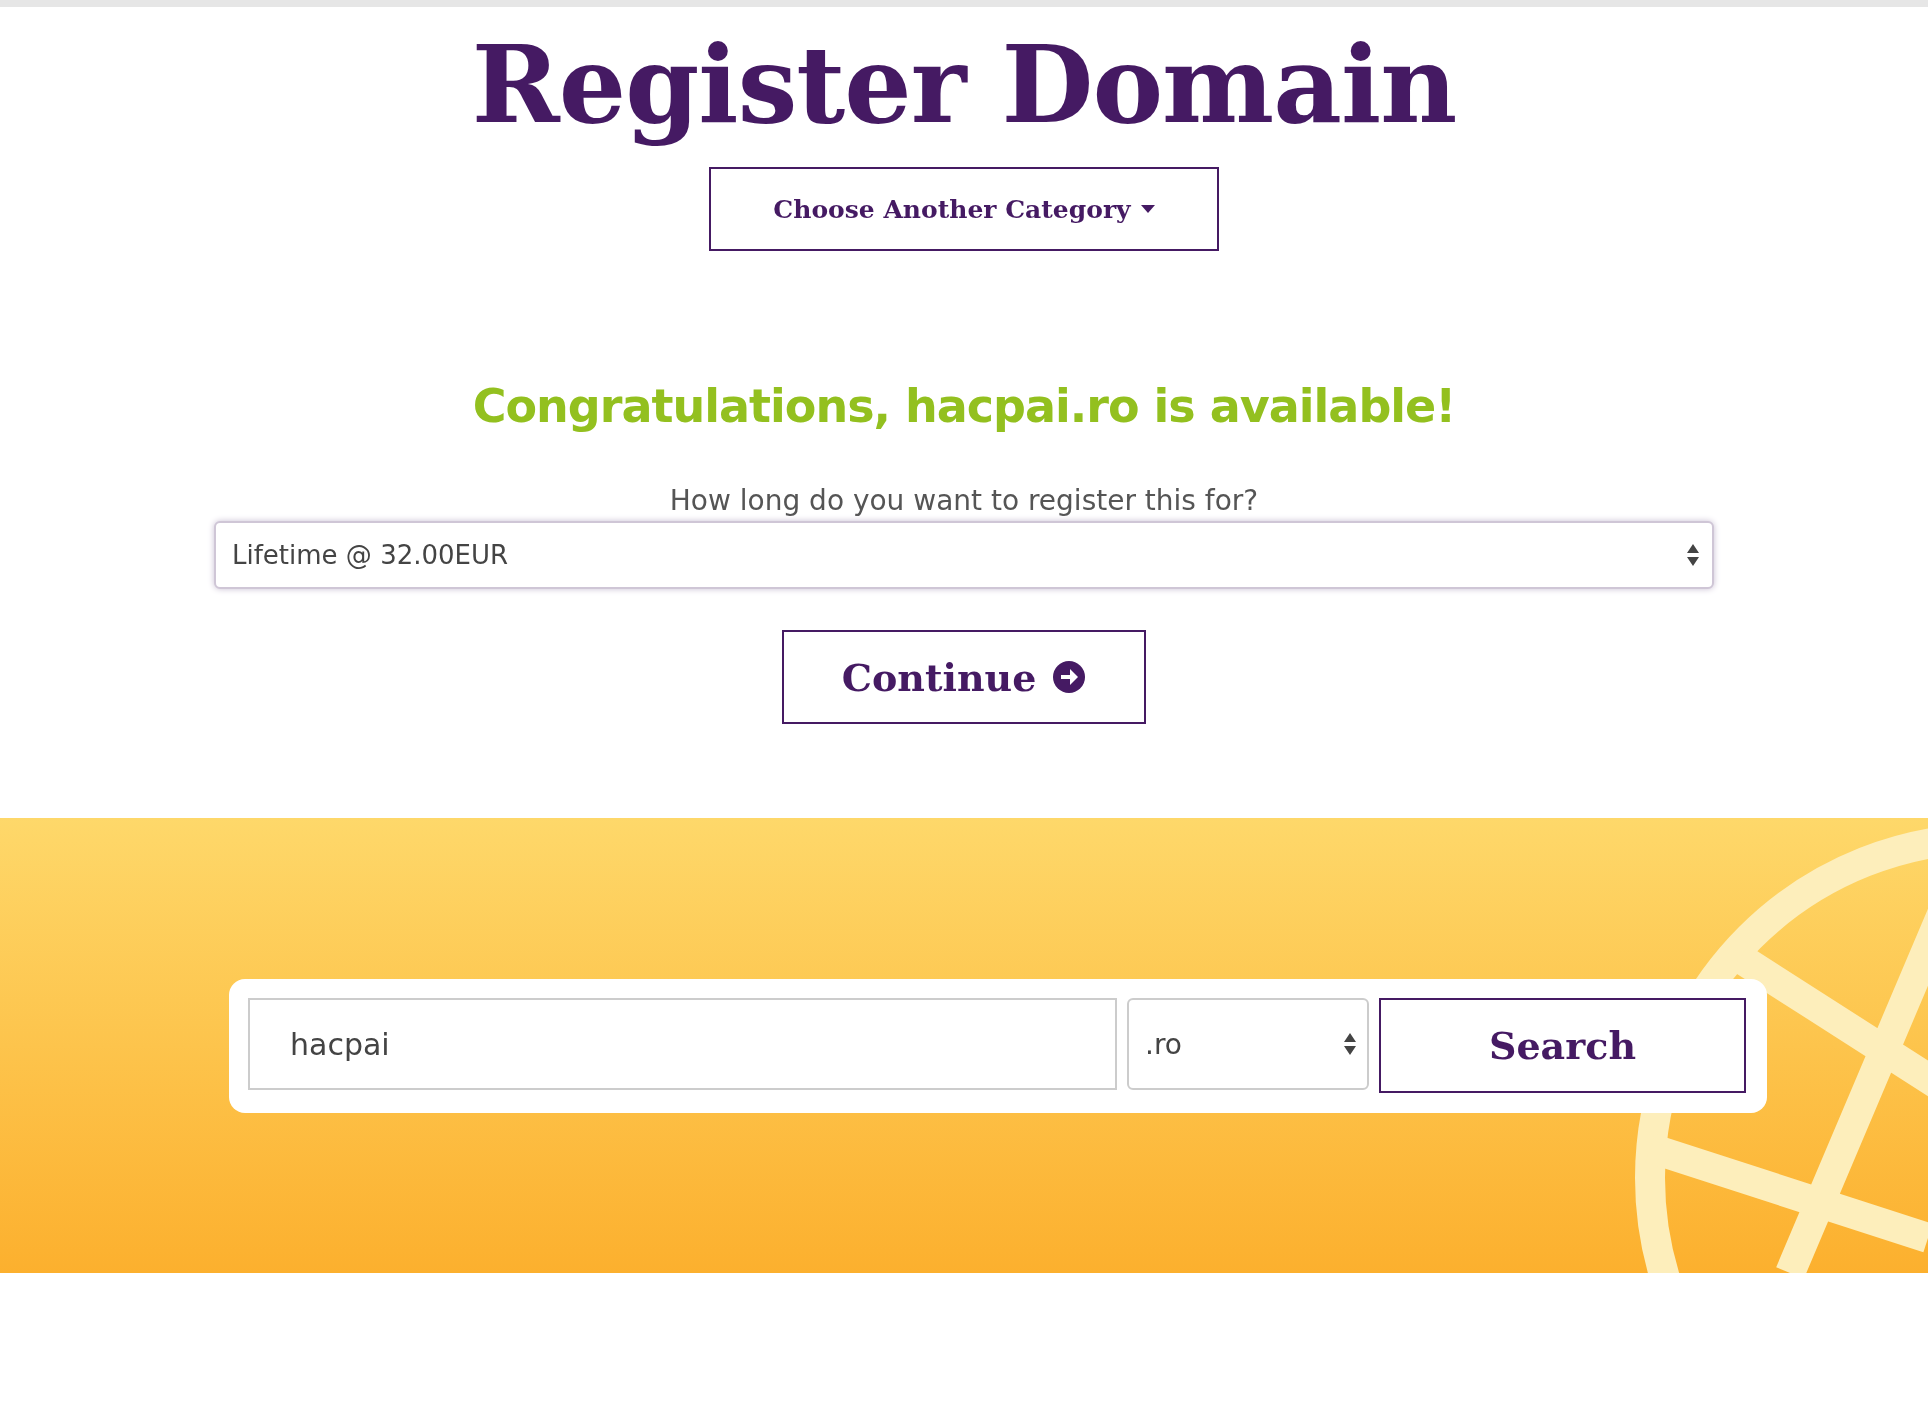 The width and height of the screenshot is (1928, 1414). Describe the element at coordinates (964, 406) in the screenshot. I see `availability-message: Congratulations, hacpai.ro is available!` at that location.